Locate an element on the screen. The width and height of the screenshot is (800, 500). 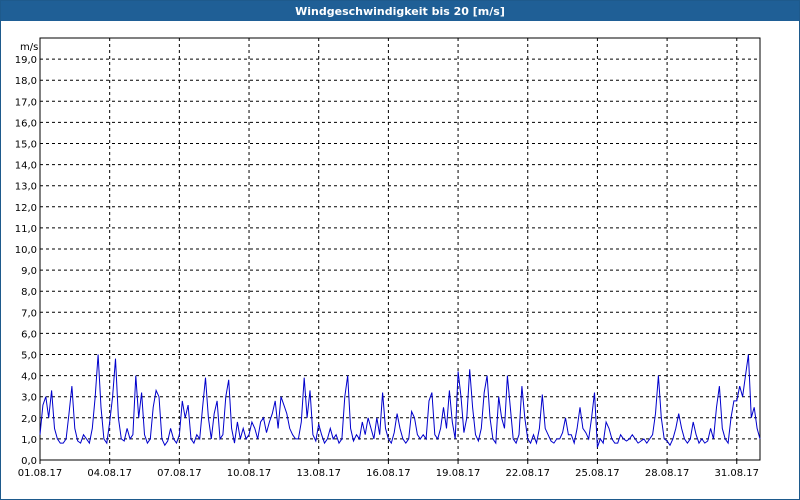
y-tick-label: 0,0 is located at coordinates (29, 461).